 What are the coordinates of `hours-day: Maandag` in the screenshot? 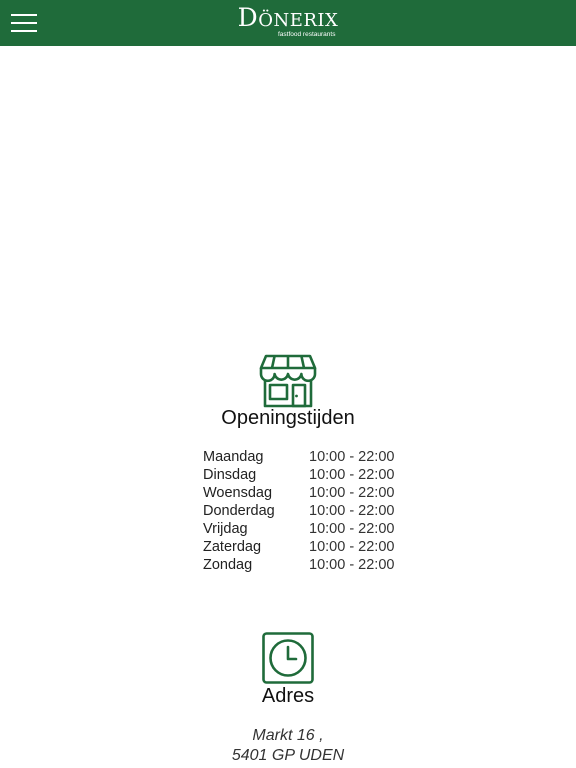 It's located at (233, 457).